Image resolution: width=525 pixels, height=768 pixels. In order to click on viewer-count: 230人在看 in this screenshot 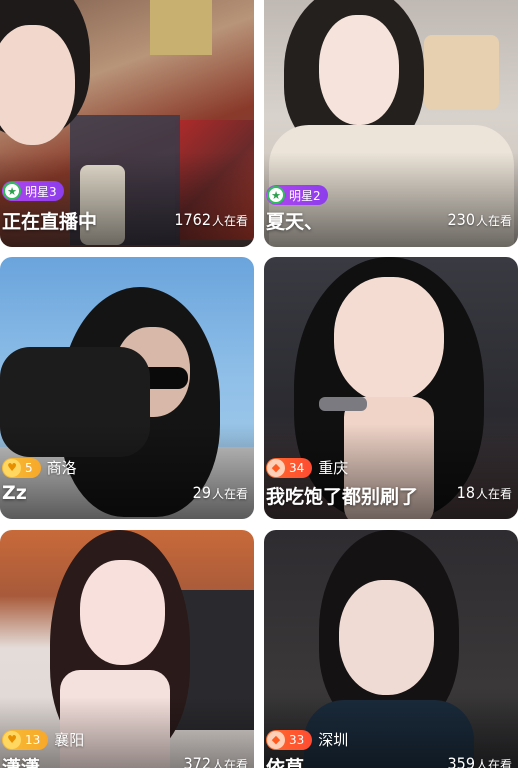, I will do `click(480, 219)`.